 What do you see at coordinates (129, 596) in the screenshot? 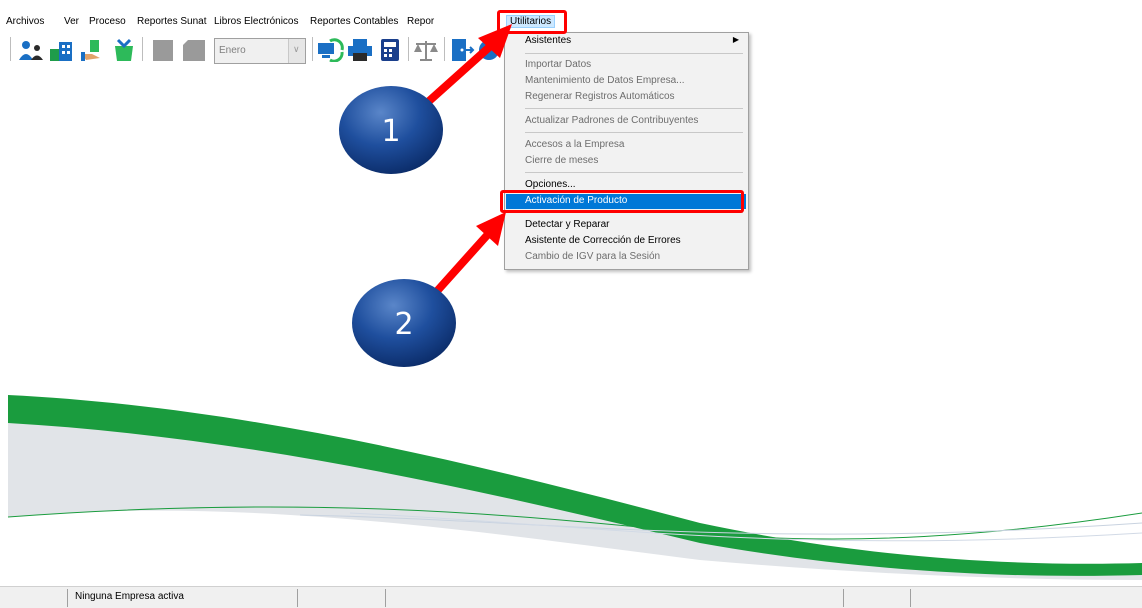
I see `status-company-text: Ninguna Empresa activa` at bounding box center [129, 596].